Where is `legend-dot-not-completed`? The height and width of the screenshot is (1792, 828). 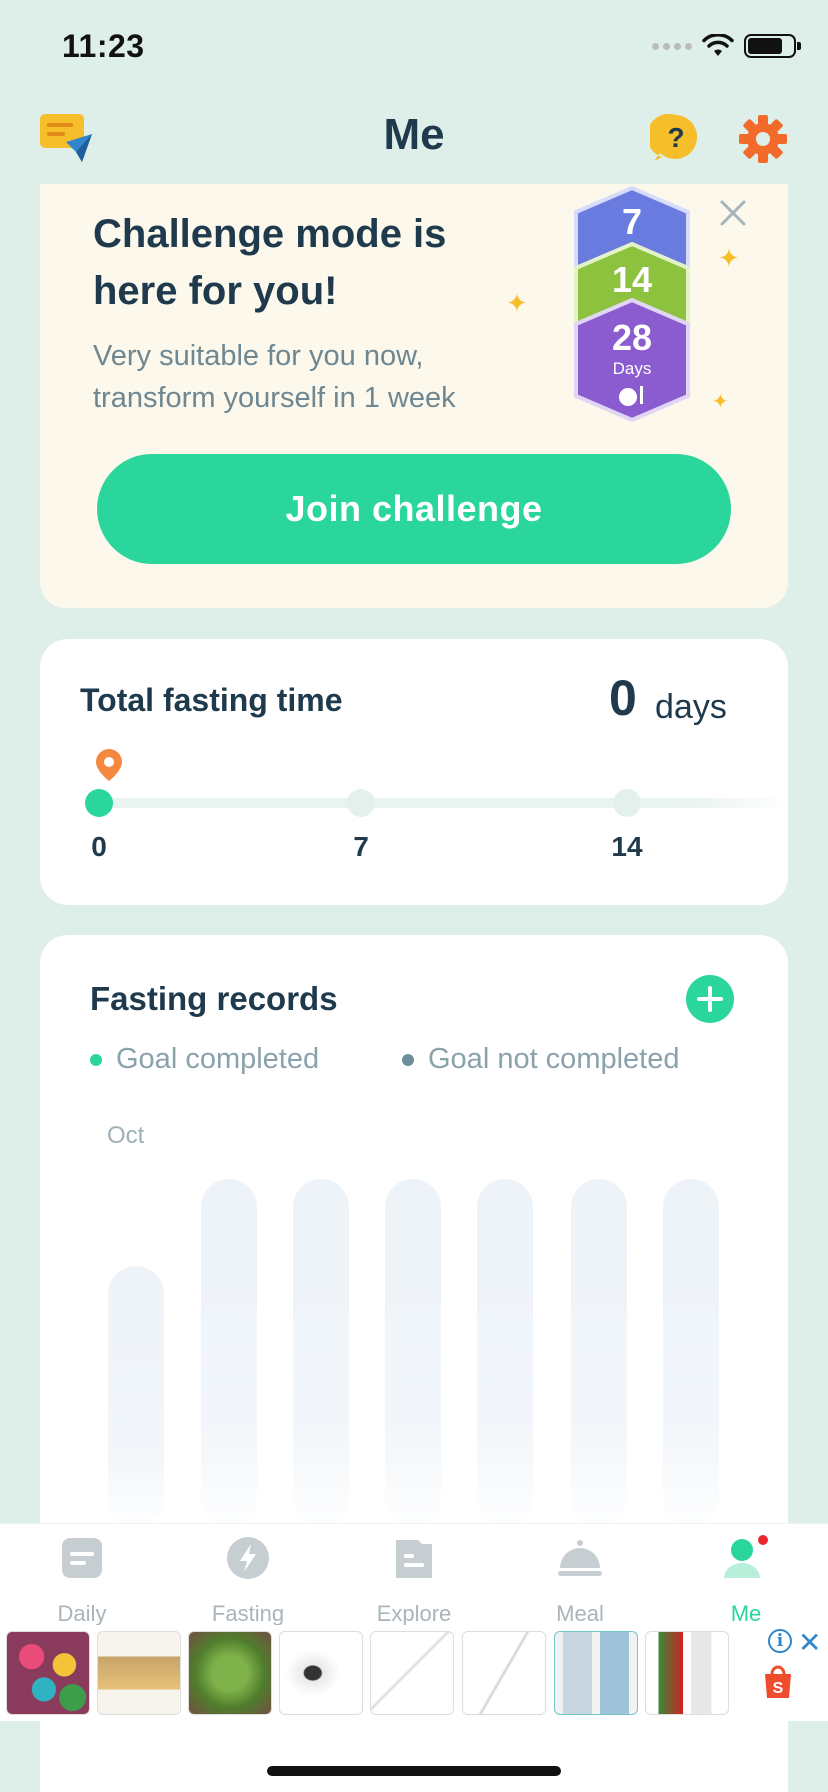
legend-dot-not-completed is located at coordinates (408, 1059).